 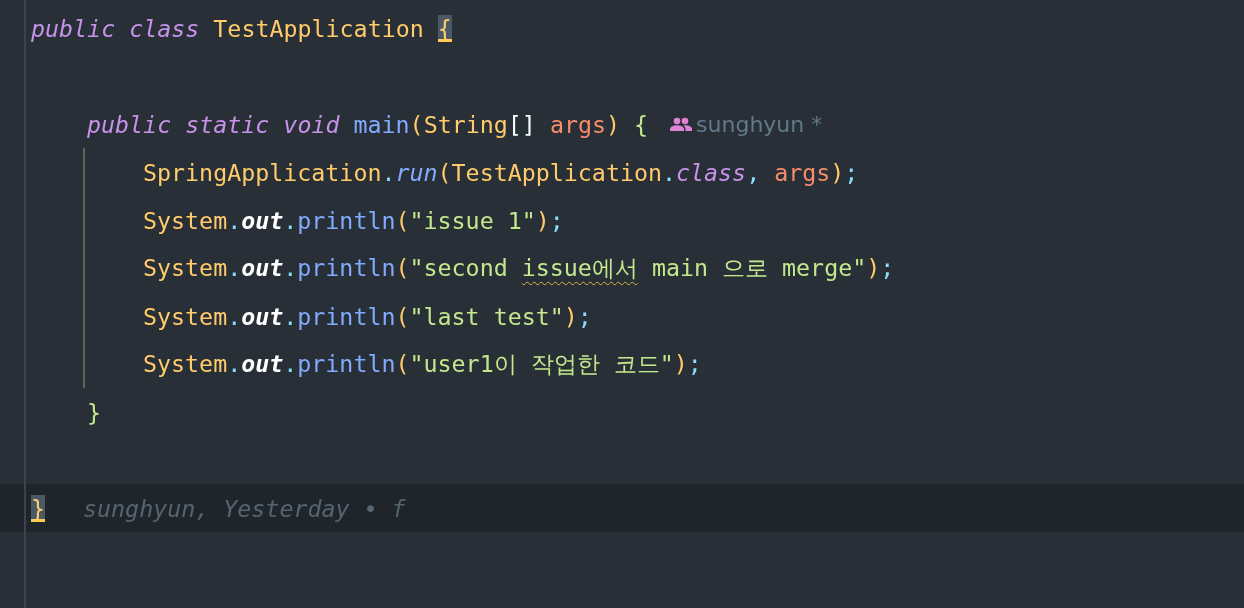 I want to click on code-line: System.out.println("last test");, so click(x=367, y=316).